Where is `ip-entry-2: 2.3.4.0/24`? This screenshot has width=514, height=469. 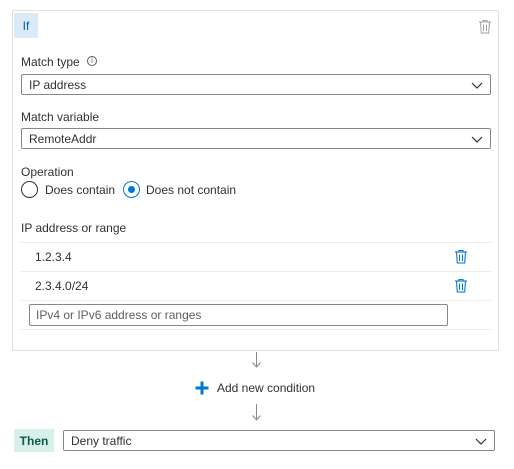
ip-entry-2: 2.3.4.0/24 is located at coordinates (62, 286).